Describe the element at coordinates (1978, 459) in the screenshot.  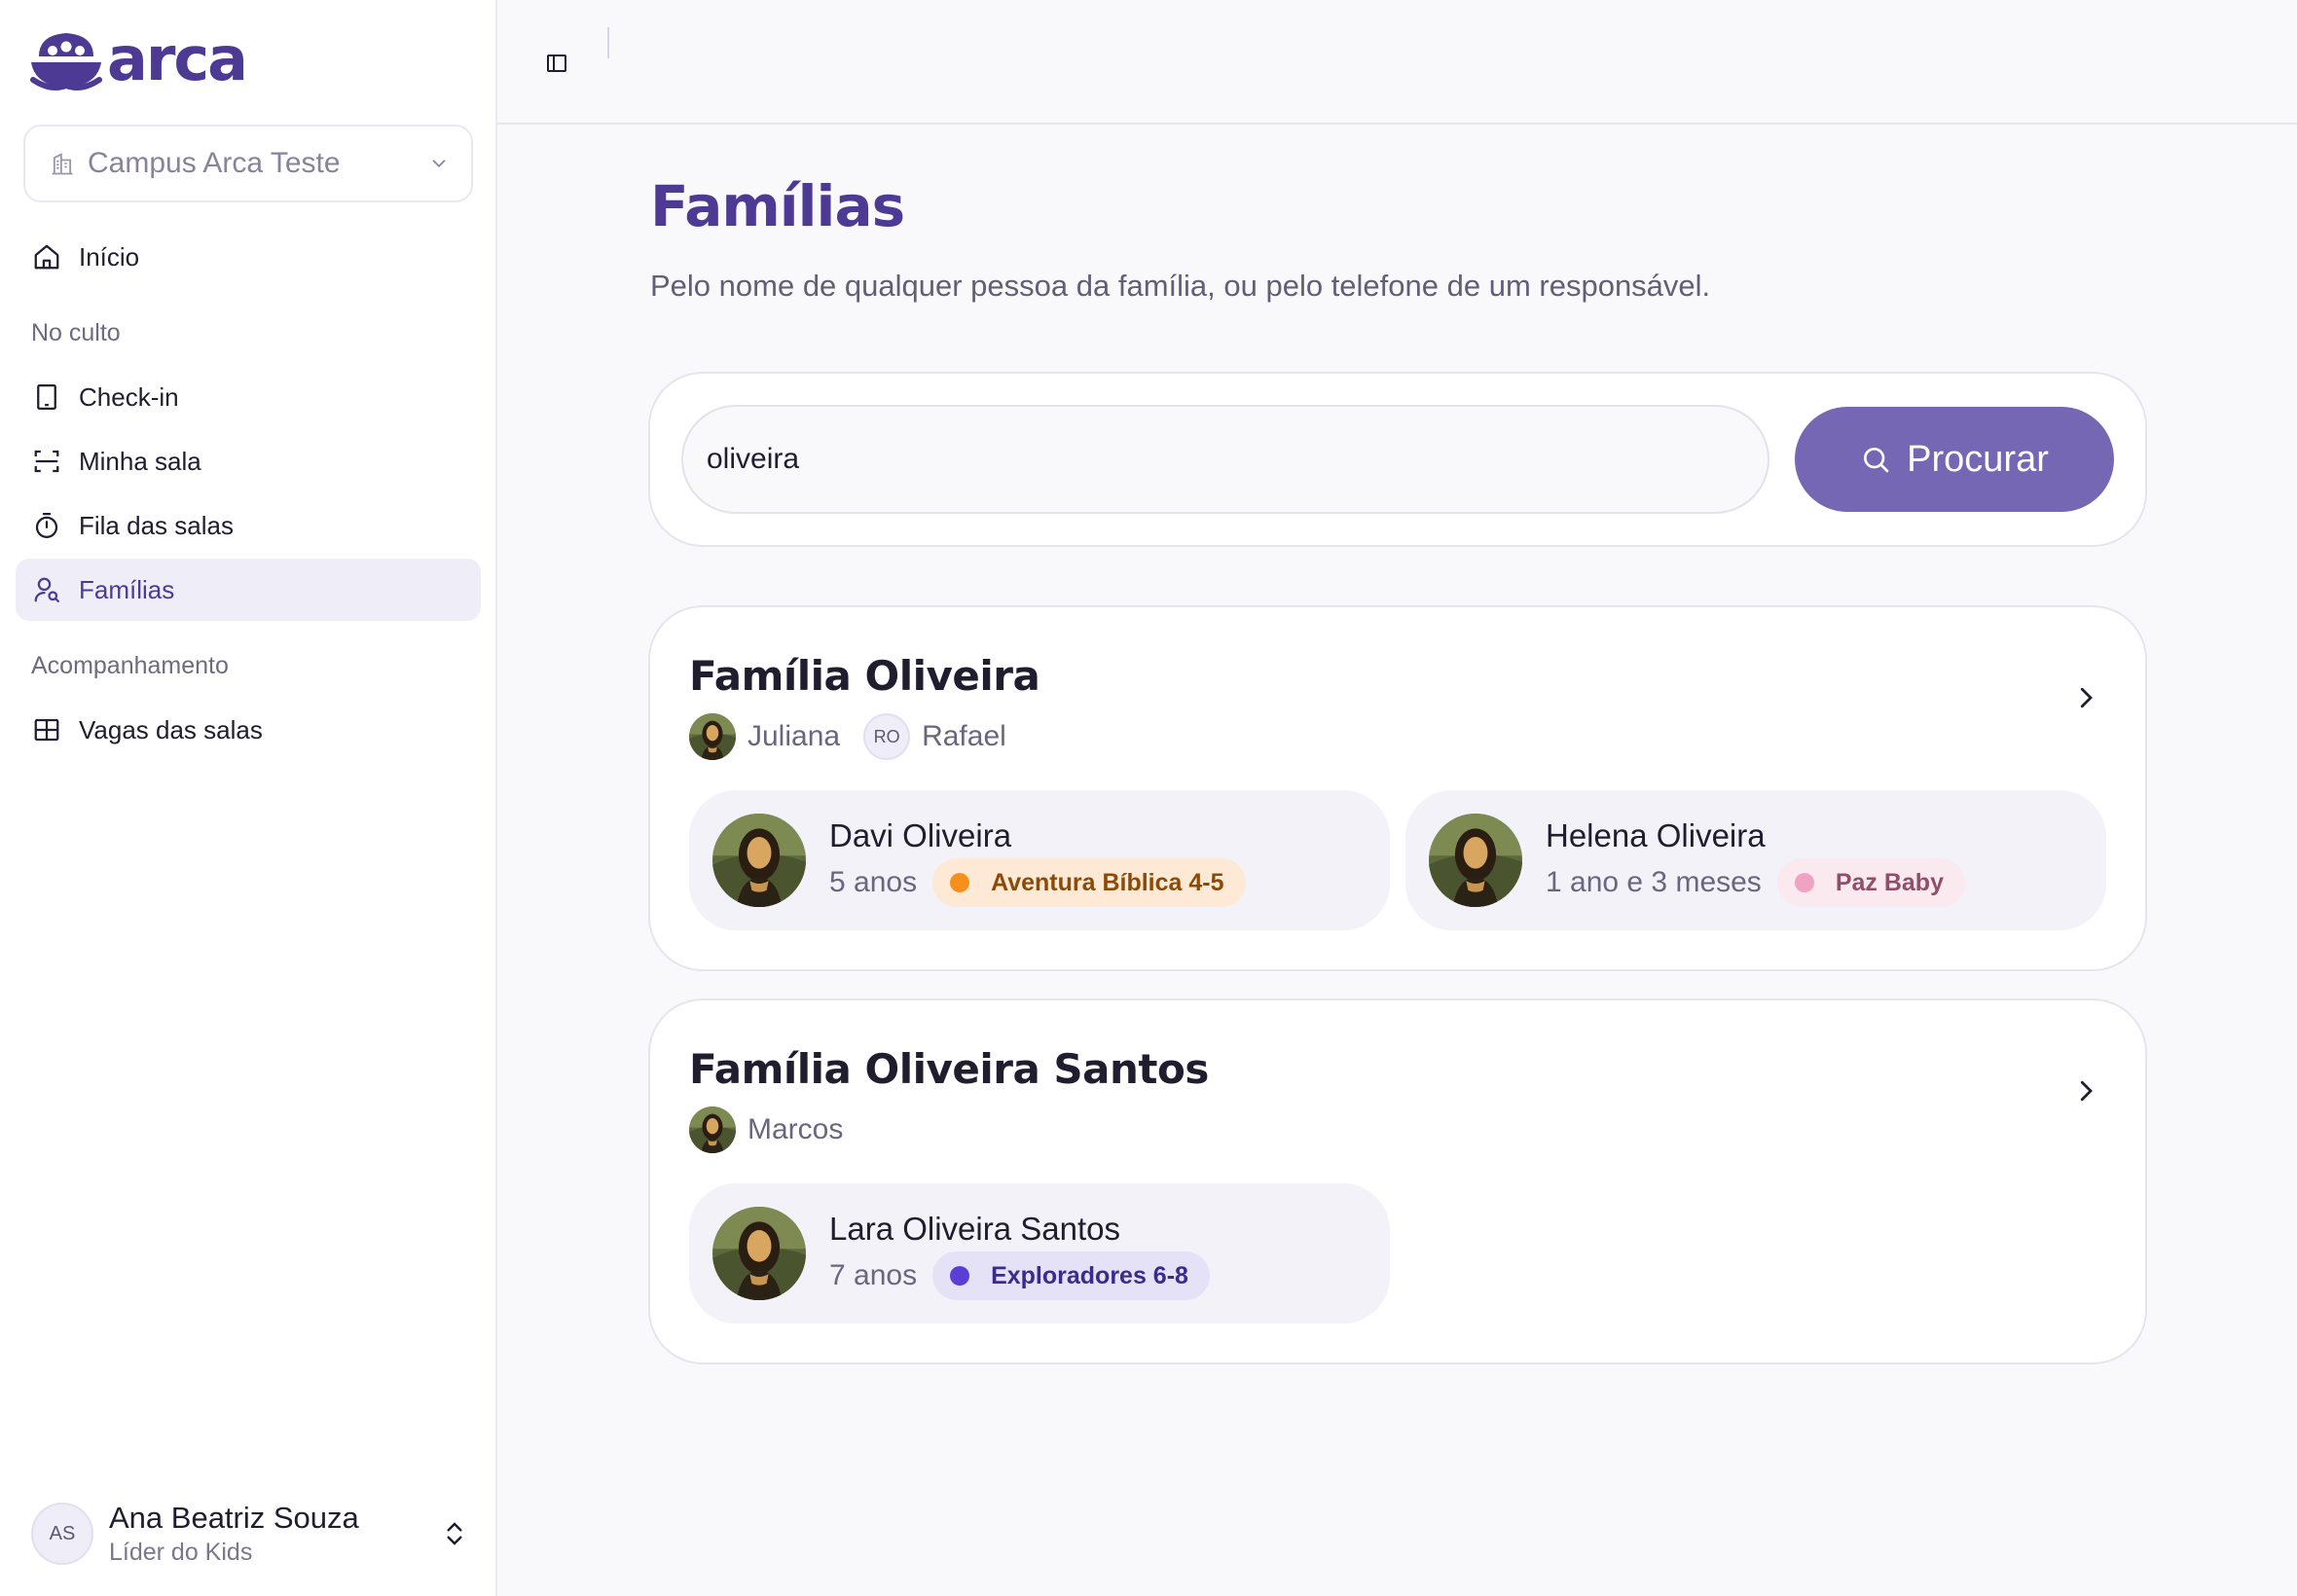
I see `search-button-label: Procurar` at that location.